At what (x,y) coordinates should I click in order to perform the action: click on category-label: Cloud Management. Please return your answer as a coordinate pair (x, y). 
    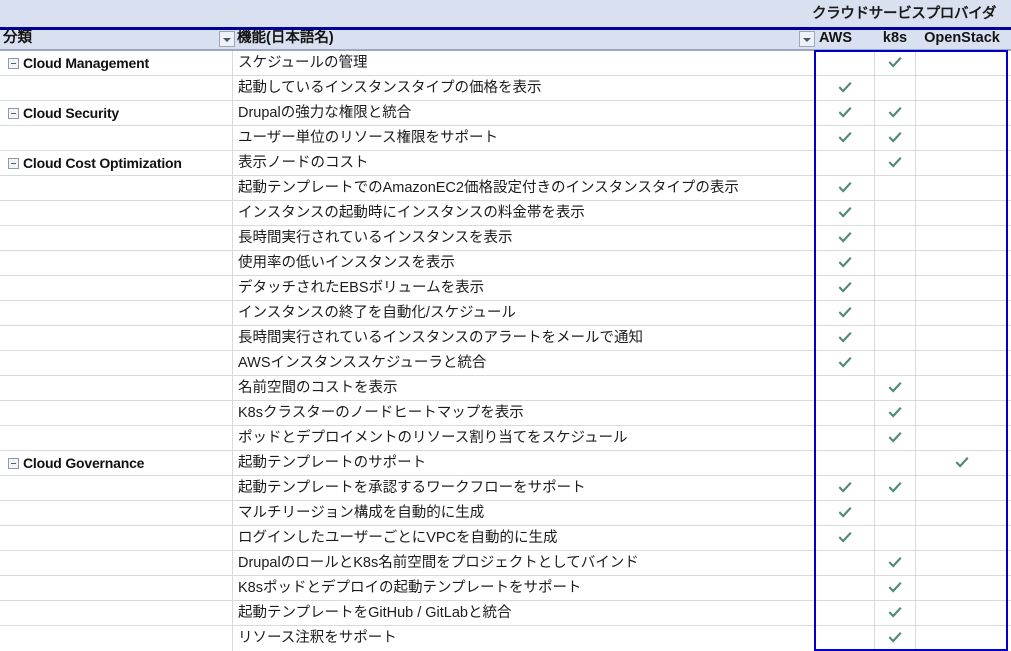
    Looking at the image, I should click on (86, 63).